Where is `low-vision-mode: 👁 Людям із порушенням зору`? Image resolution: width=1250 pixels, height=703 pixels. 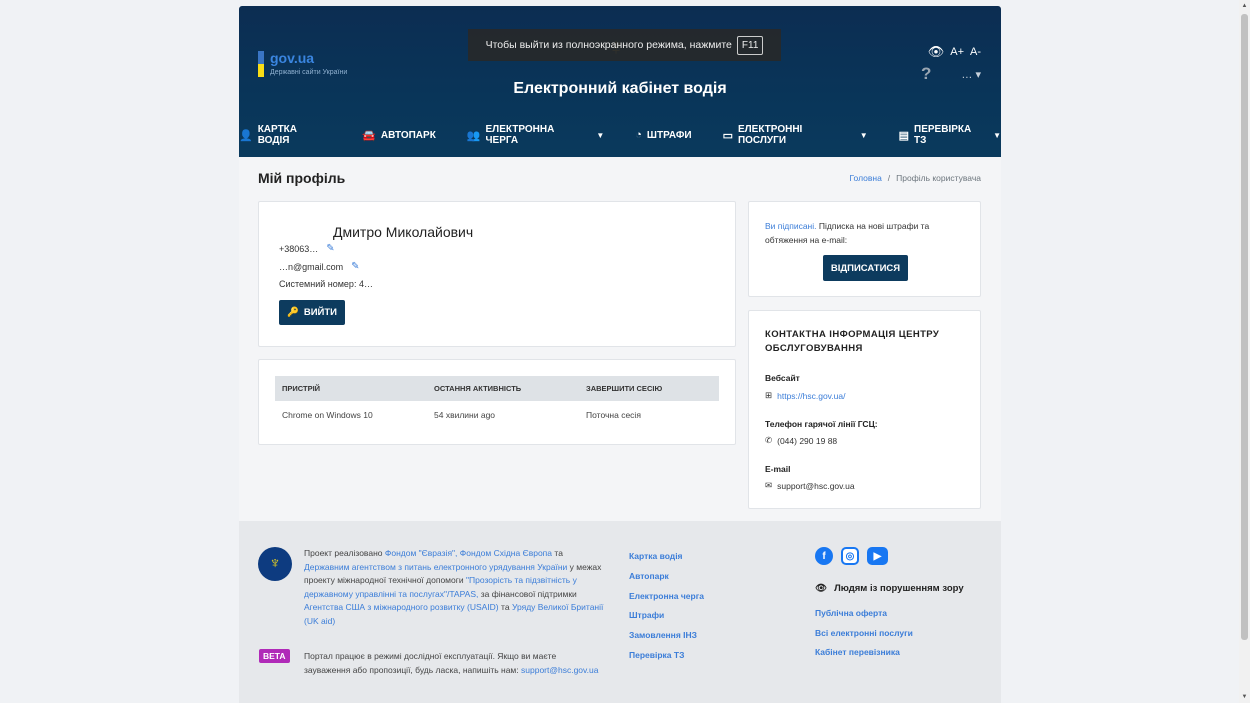
low-vision-mode: 👁 Людям із порушенням зору is located at coordinates (889, 588).